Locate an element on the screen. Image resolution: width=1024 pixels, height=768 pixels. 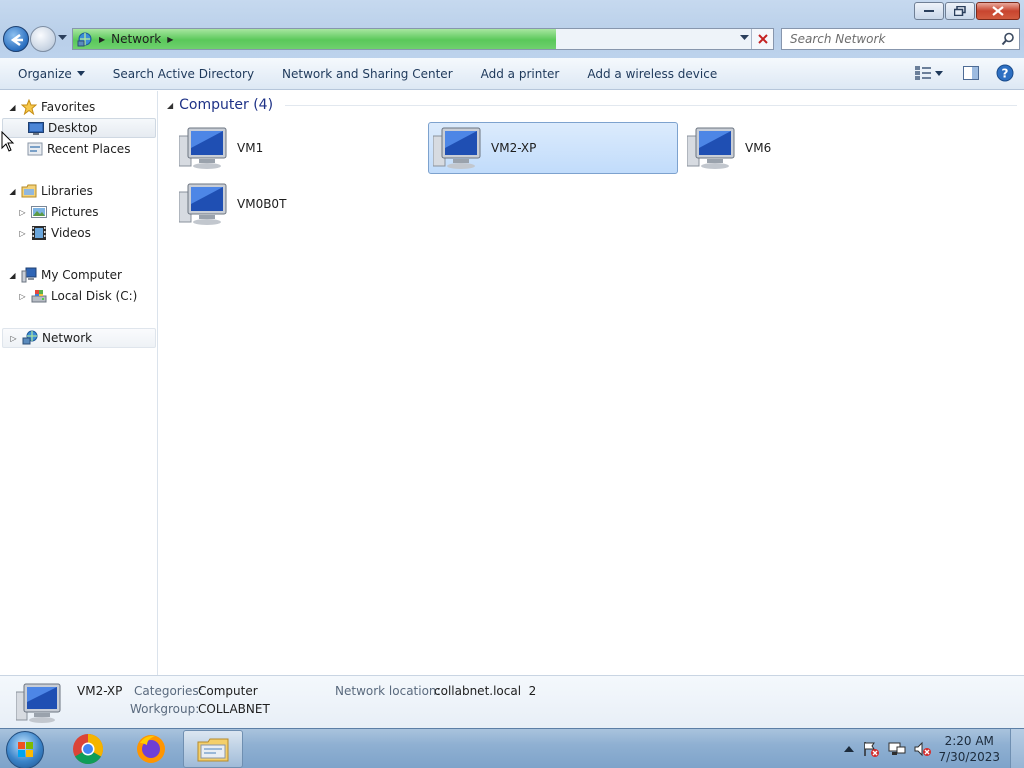
network-status-icon is located at coordinates (897, 749).